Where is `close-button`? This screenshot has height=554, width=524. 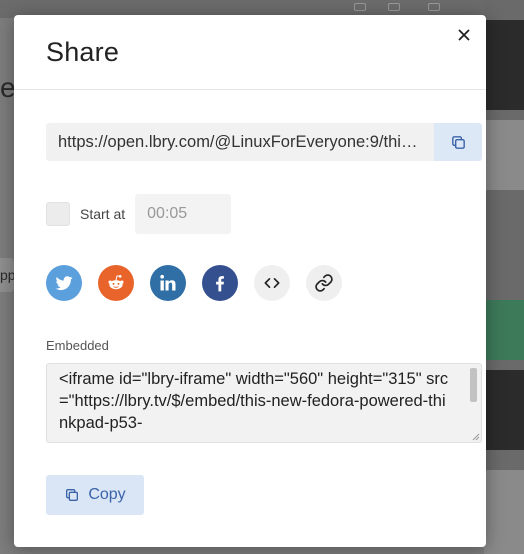
close-button is located at coordinates (464, 35).